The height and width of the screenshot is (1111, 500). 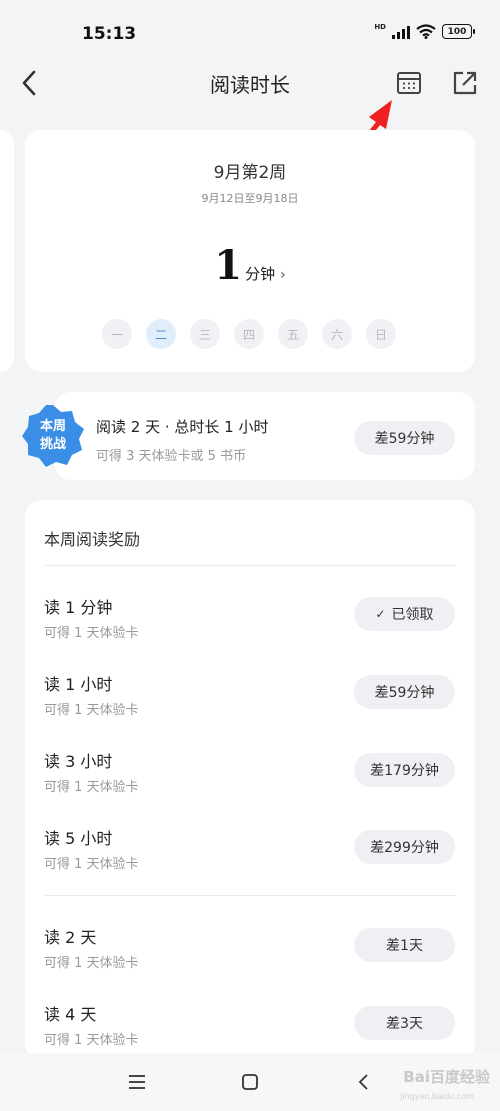 What do you see at coordinates (404, 438) in the screenshot?
I see `challenge-status-button: 差59分钟` at bounding box center [404, 438].